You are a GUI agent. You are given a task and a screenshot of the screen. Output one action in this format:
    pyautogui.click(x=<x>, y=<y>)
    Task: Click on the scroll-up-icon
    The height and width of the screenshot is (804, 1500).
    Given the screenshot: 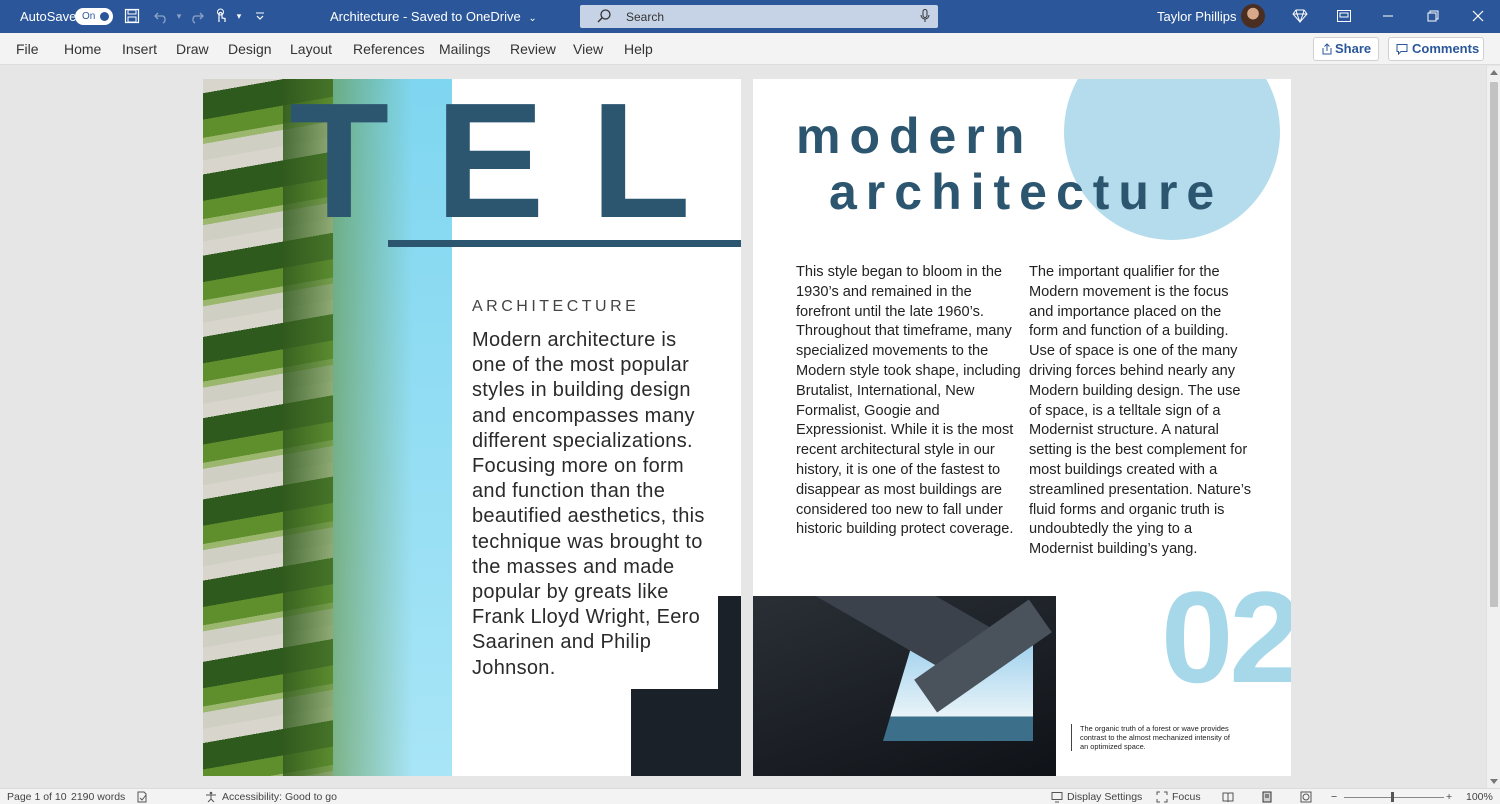 What is the action you would take?
    pyautogui.click(x=1494, y=72)
    